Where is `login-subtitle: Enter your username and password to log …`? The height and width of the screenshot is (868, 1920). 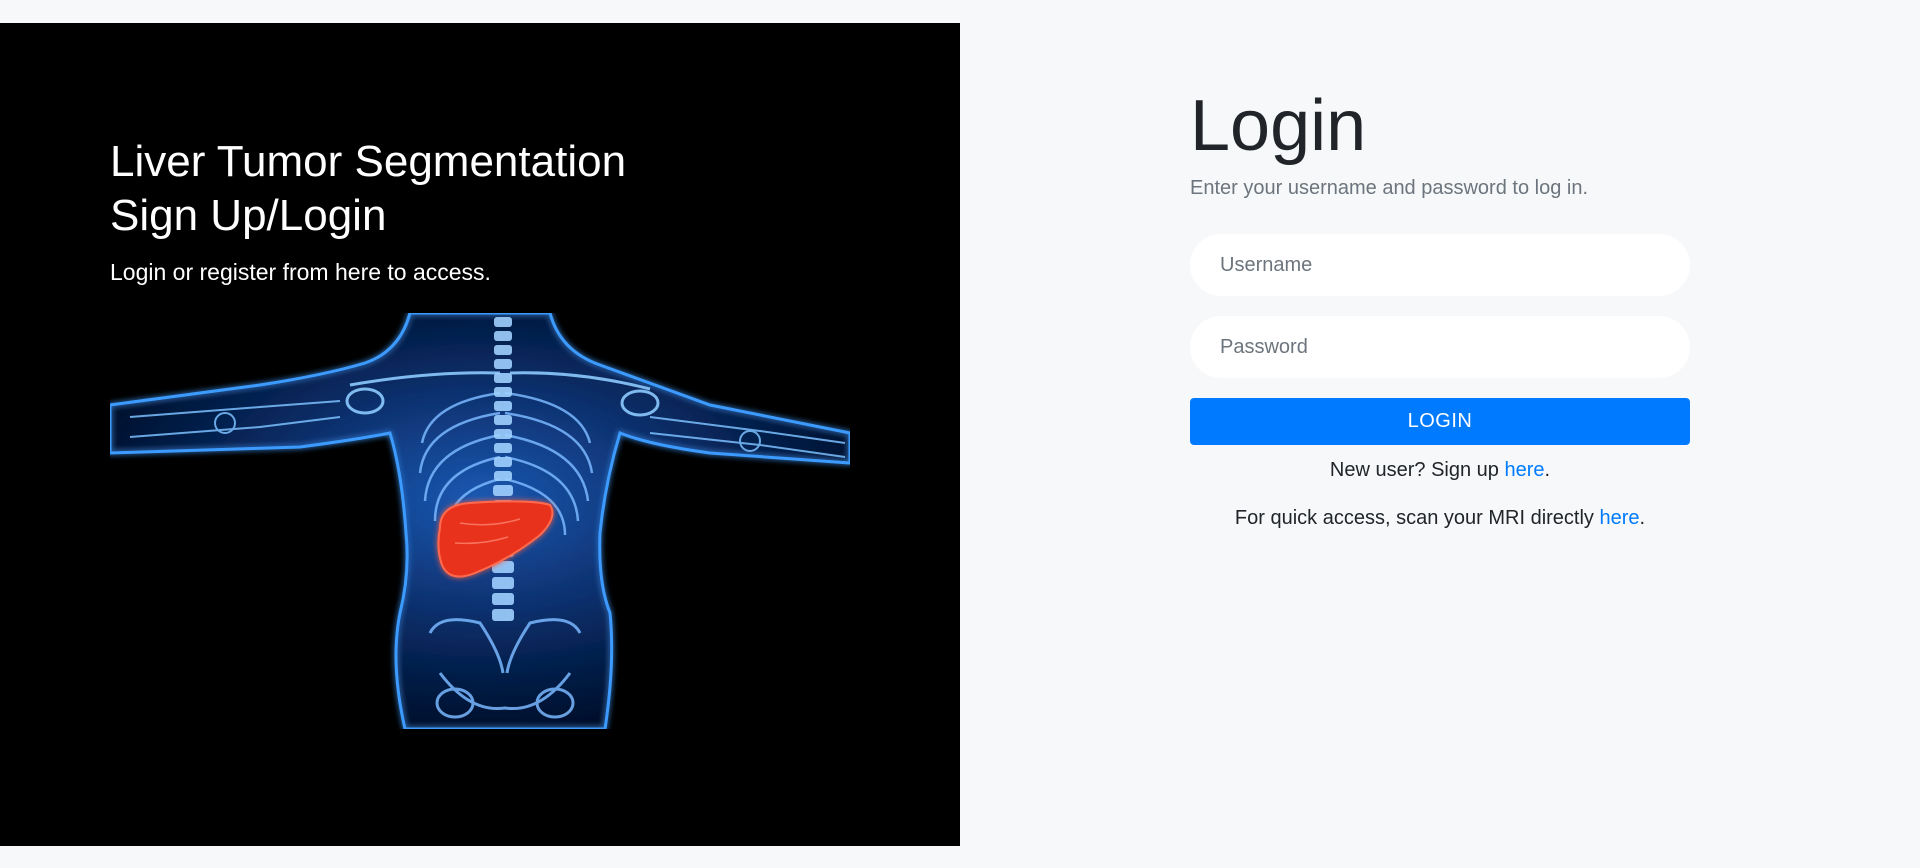
login-subtitle: Enter your username and password to log … is located at coordinates (1389, 188).